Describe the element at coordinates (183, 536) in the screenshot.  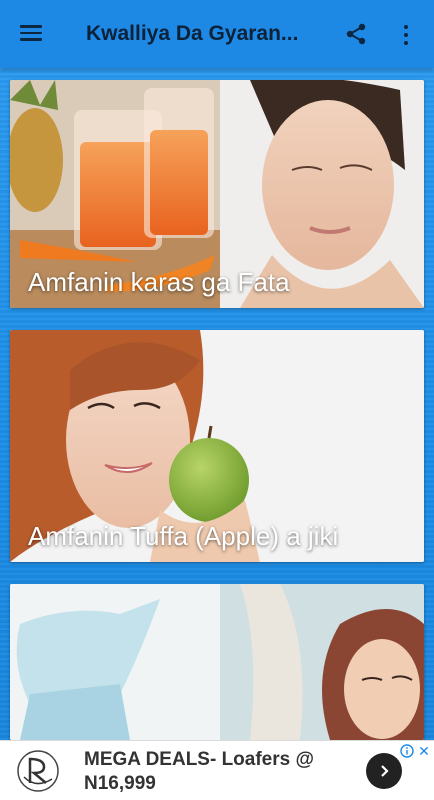
I see `card-caption: Amfanin Tuffa (Apple) a jiki` at that location.